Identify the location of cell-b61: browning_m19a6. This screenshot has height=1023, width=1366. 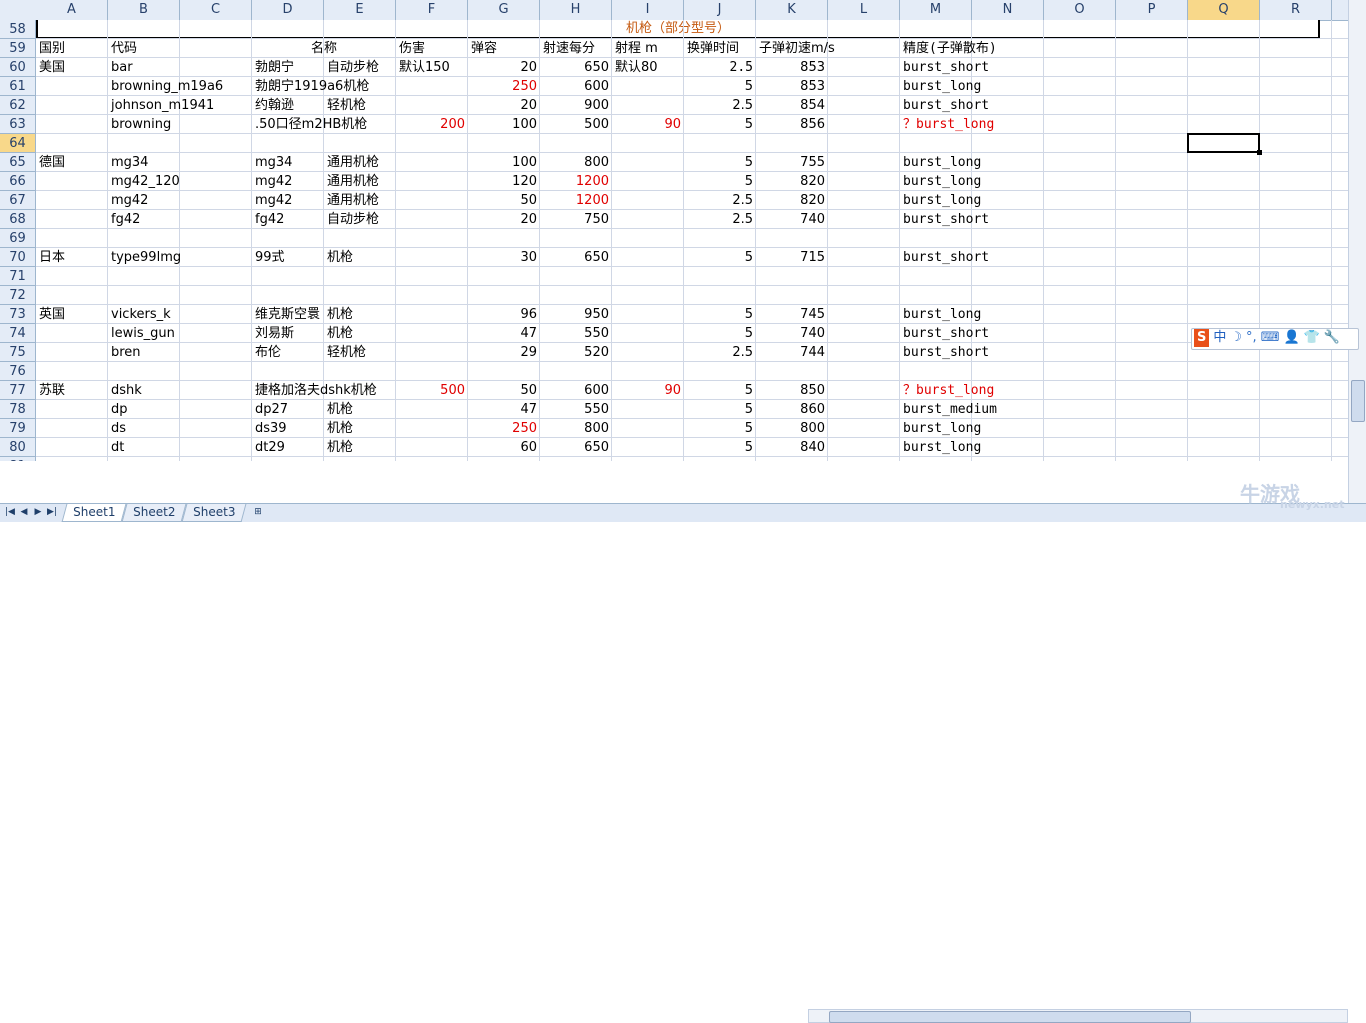
(165, 86).